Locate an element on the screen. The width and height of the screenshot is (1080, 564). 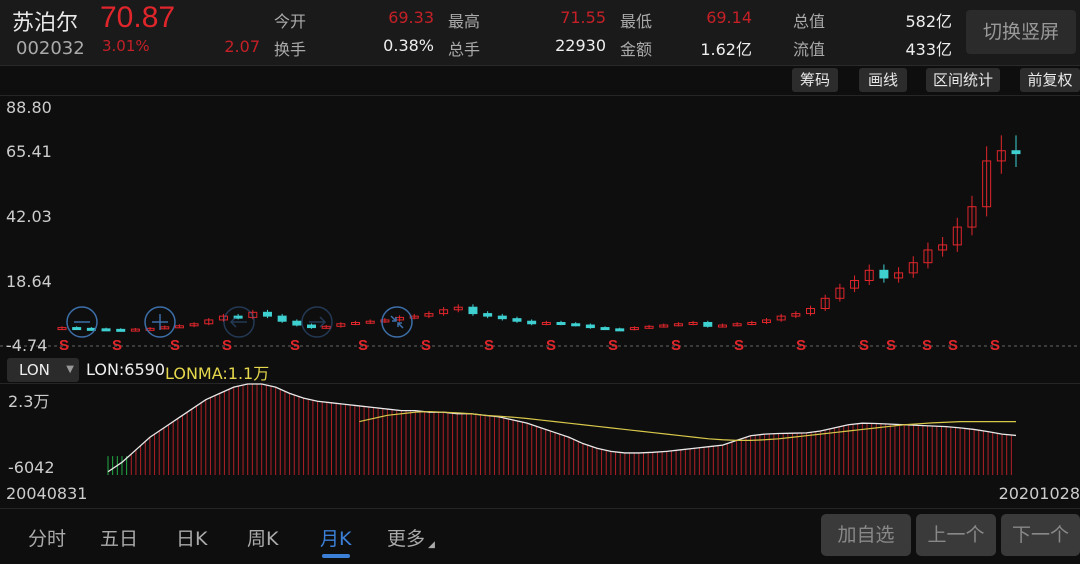
price-axis-label: 42.03 is located at coordinates (29, 216).